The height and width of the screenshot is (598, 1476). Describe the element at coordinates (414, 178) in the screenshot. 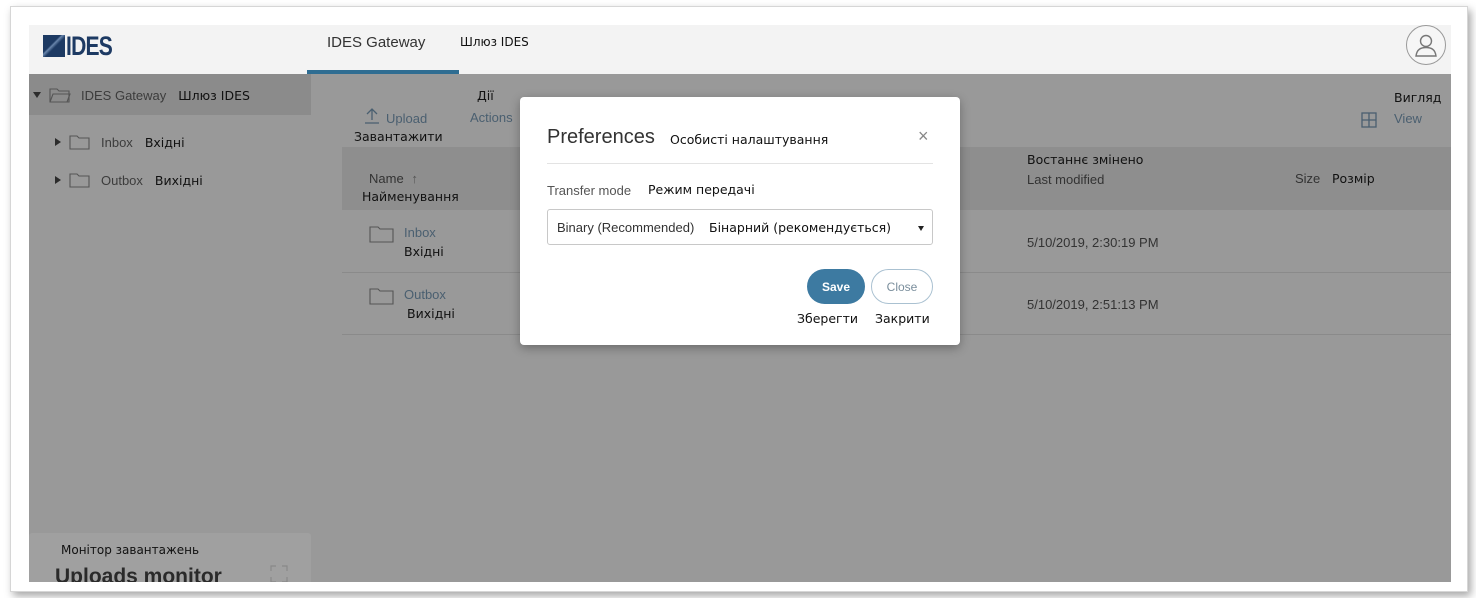

I see `sort-ascending-icon: ↑` at that location.